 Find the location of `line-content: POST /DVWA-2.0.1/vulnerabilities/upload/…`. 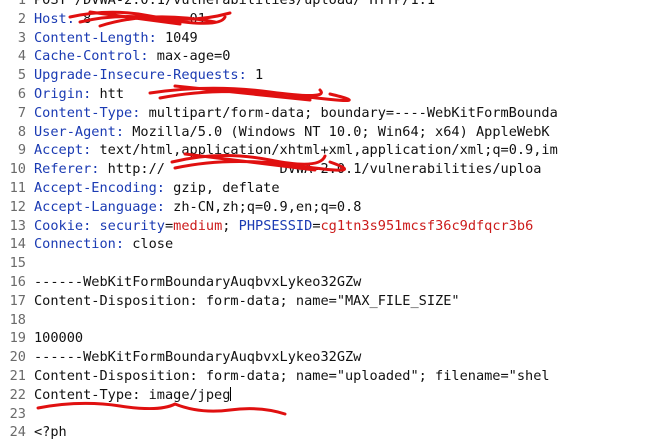

line-content: POST /DVWA-2.0.1/vulnerabilities/upload/… is located at coordinates (234, 5).